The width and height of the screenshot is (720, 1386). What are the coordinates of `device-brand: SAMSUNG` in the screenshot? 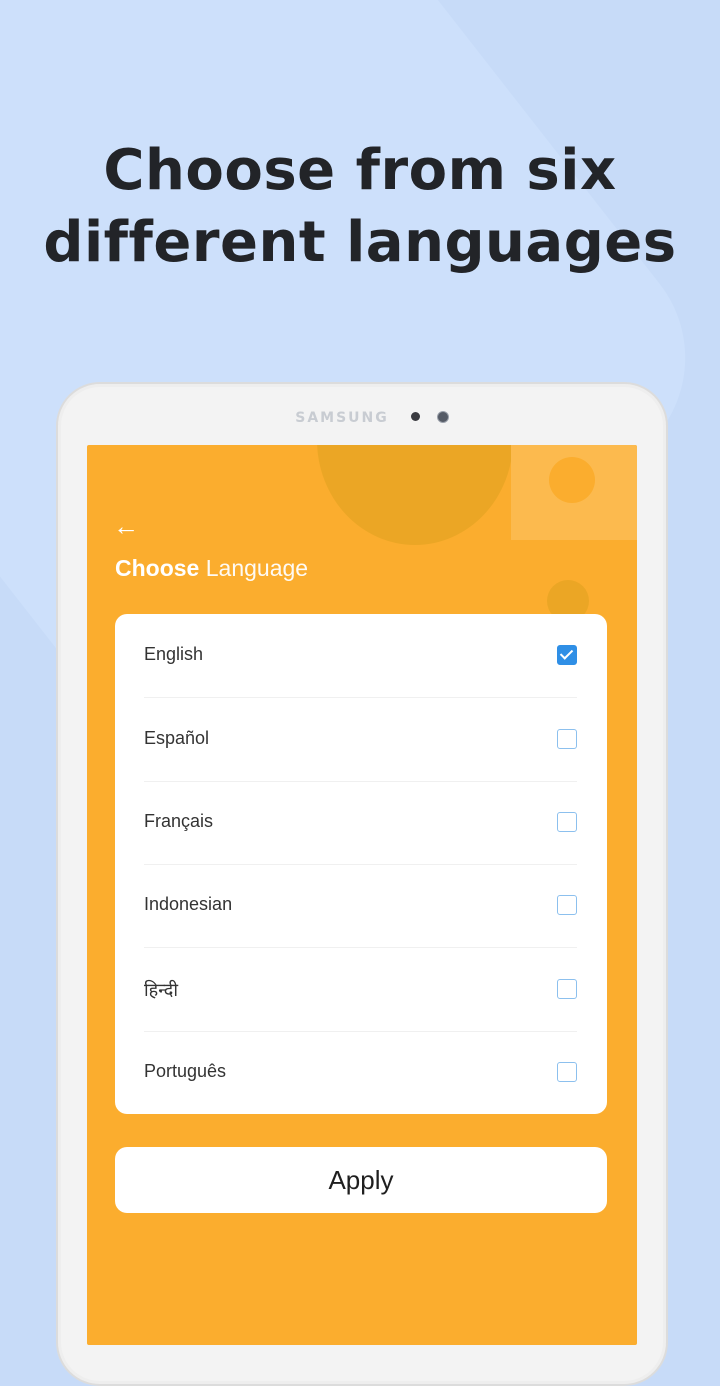 It's located at (362, 418).